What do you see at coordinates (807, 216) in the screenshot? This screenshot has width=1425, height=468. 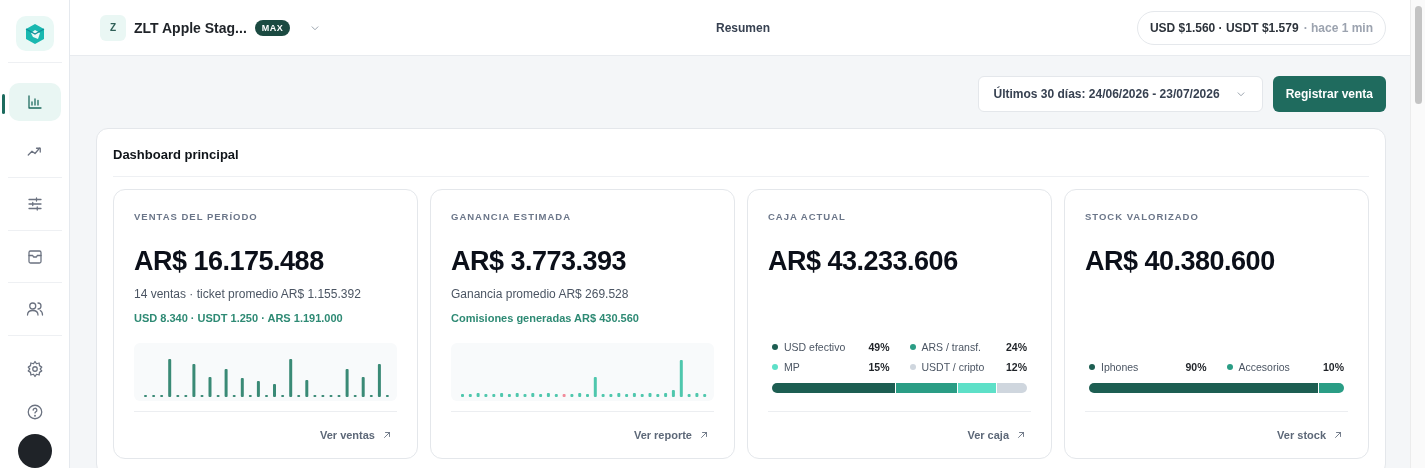 I see `card-label: CAJA ACTUAL` at bounding box center [807, 216].